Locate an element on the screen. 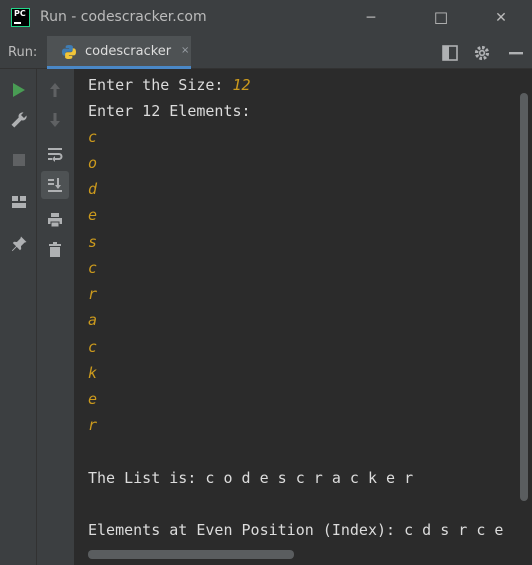 The image size is (532, 565). input-element: k is located at coordinates (93, 373).